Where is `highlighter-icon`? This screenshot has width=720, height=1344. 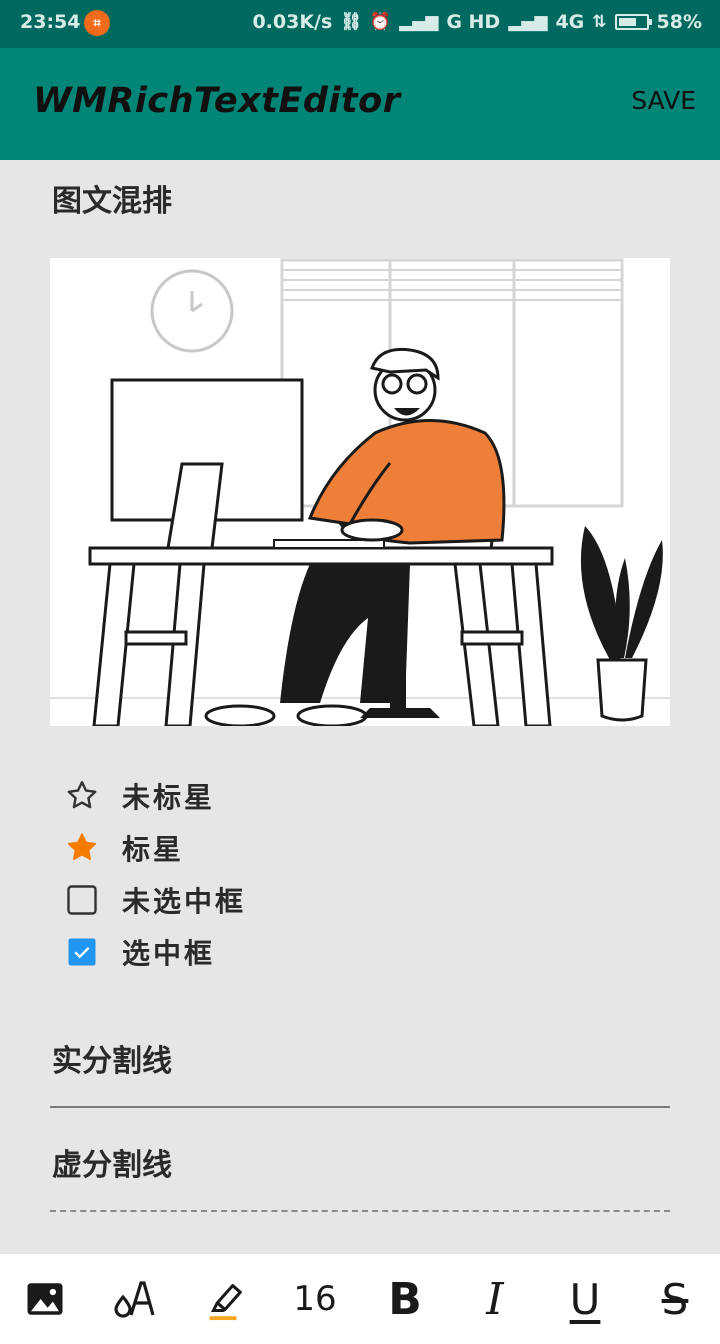 highlighter-icon is located at coordinates (225, 1302).